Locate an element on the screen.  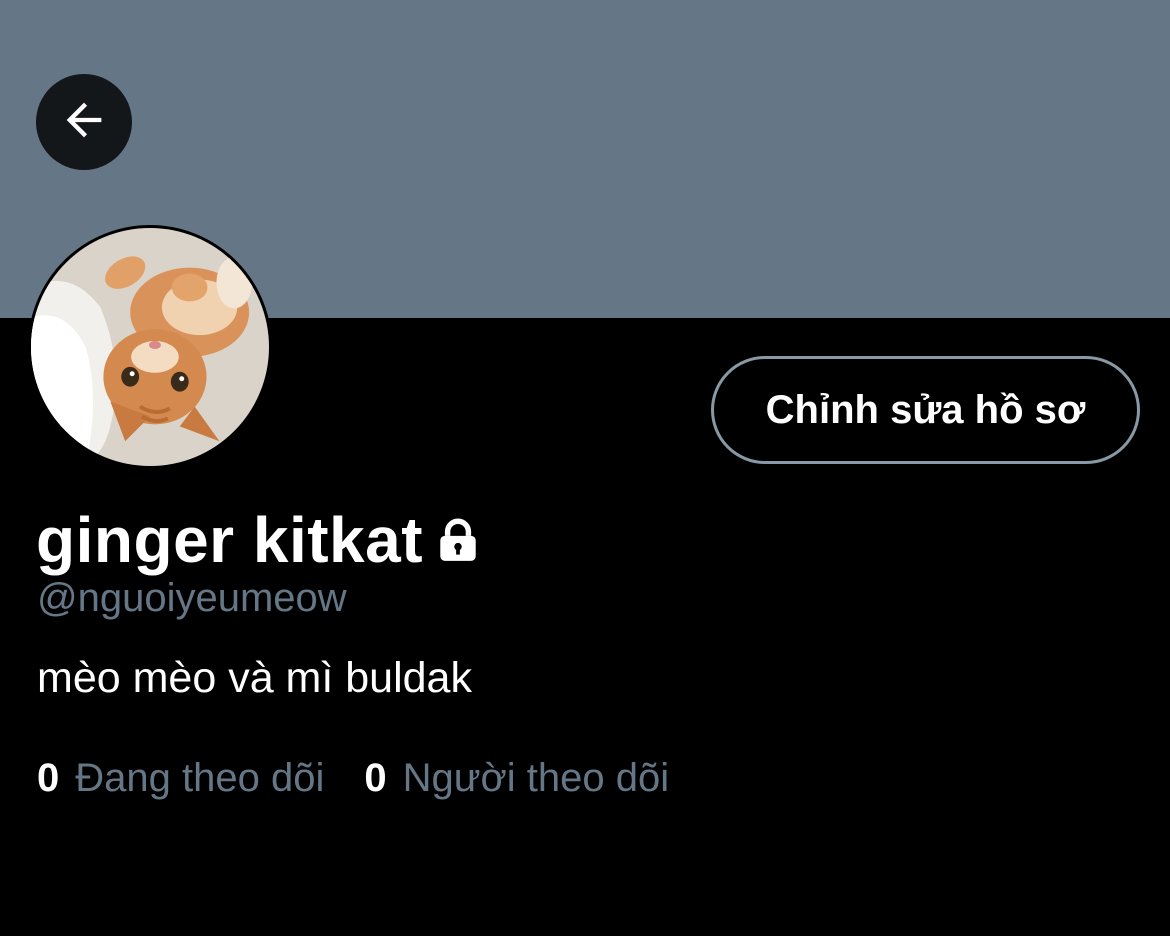
followers-count: 0 is located at coordinates (375, 778).